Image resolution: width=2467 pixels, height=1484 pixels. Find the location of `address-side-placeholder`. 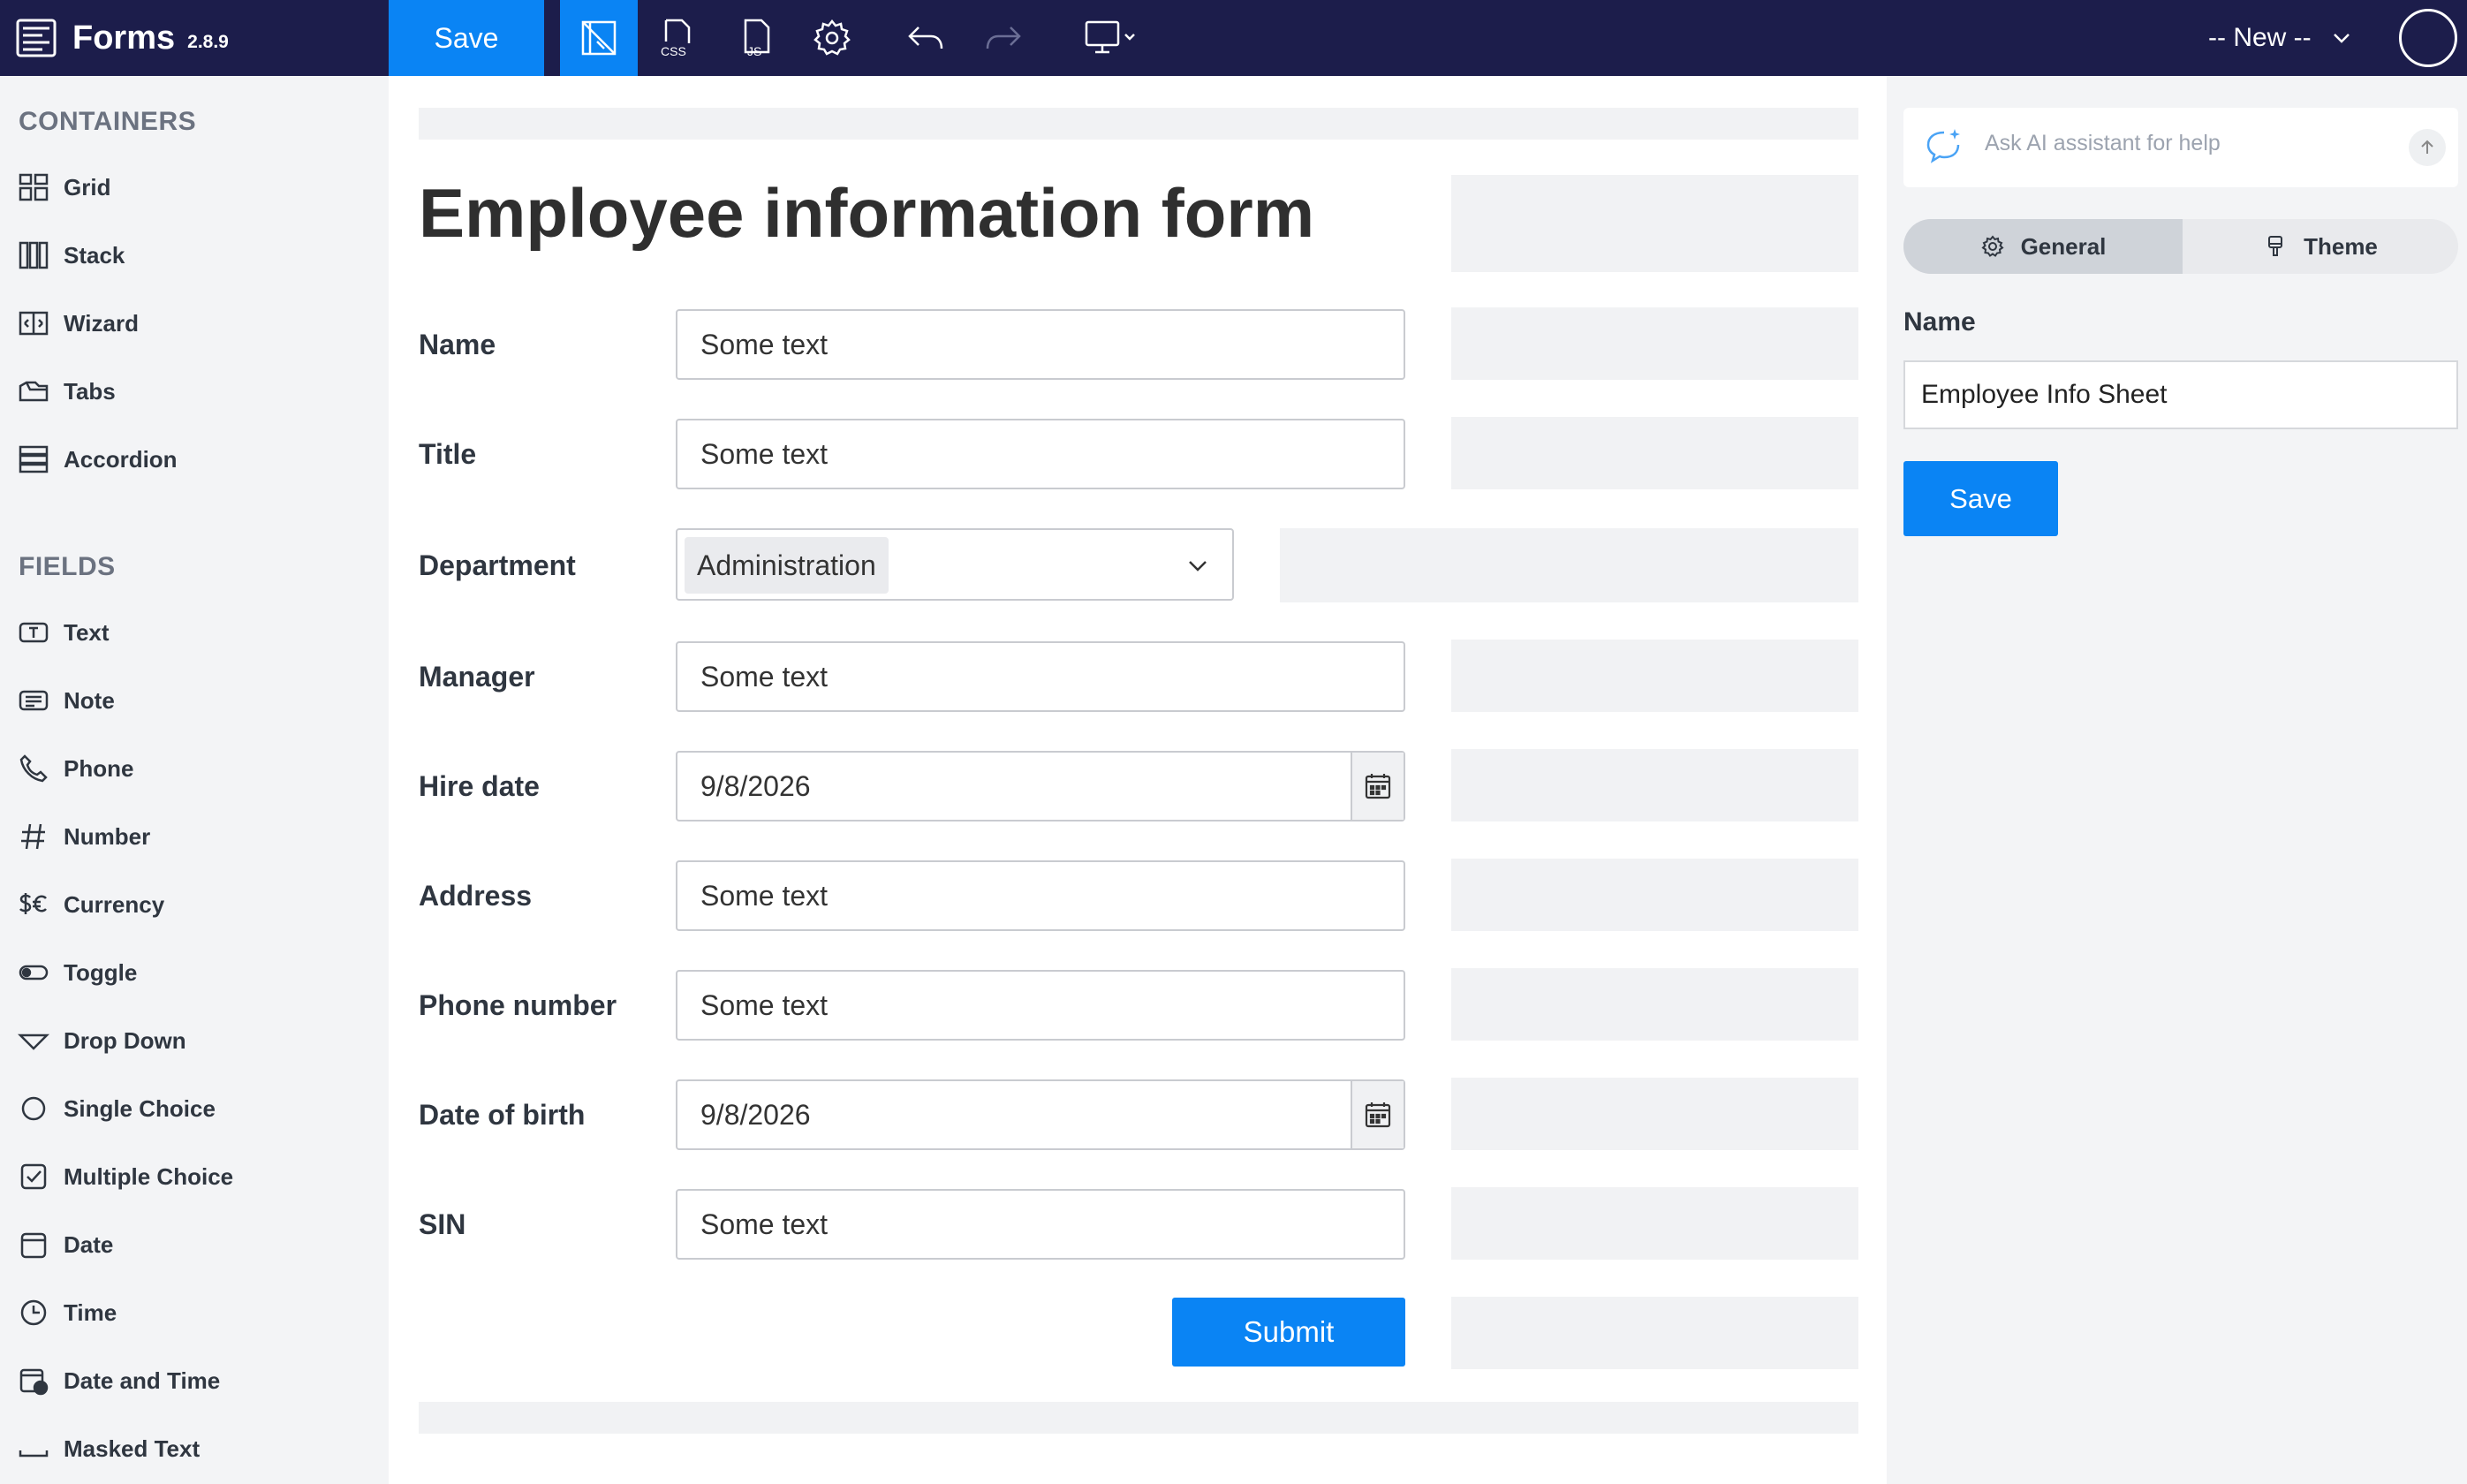

address-side-placeholder is located at coordinates (1654, 895).